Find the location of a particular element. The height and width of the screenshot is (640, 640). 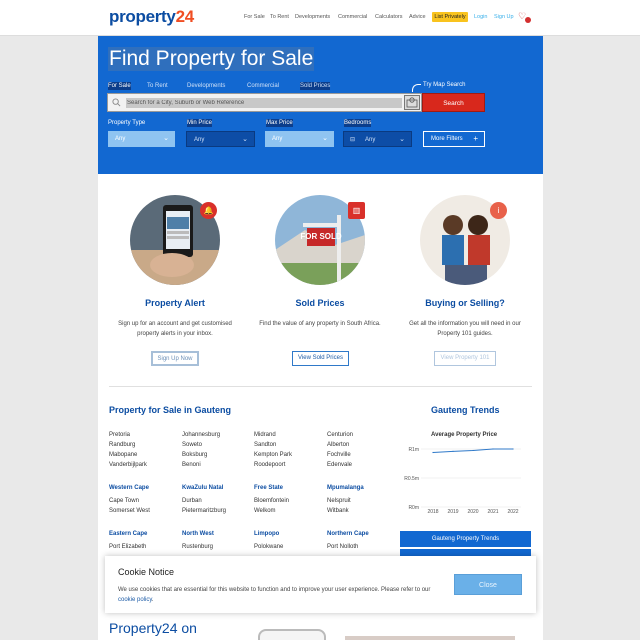

city-link: Cape Town is located at coordinates (124, 501).